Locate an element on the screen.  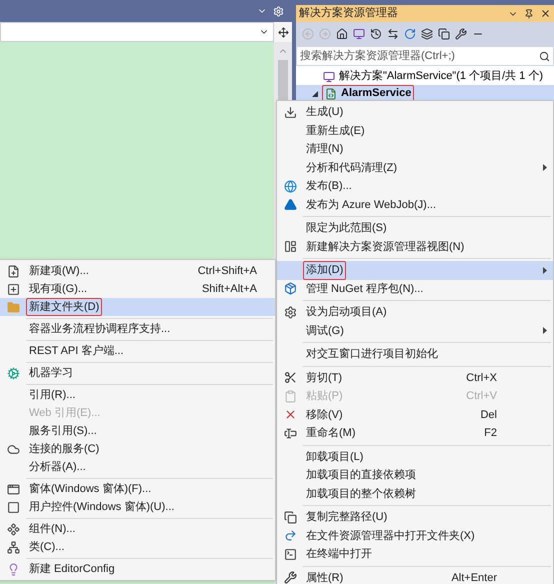
menu-item: 调试(G) is located at coordinates (415, 331).